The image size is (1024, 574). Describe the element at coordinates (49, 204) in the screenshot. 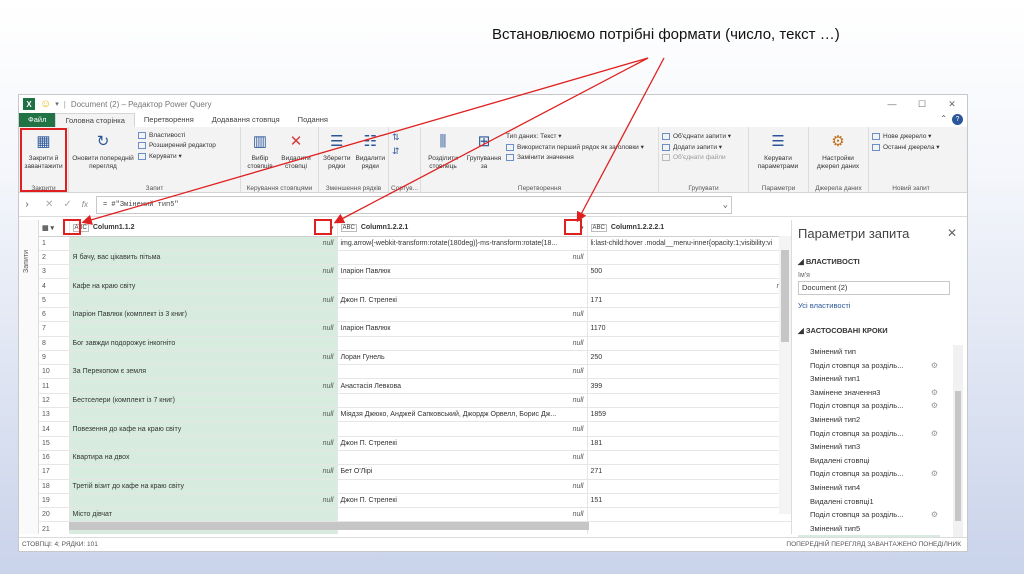

I see `cancel-formula-icon: ✕` at that location.